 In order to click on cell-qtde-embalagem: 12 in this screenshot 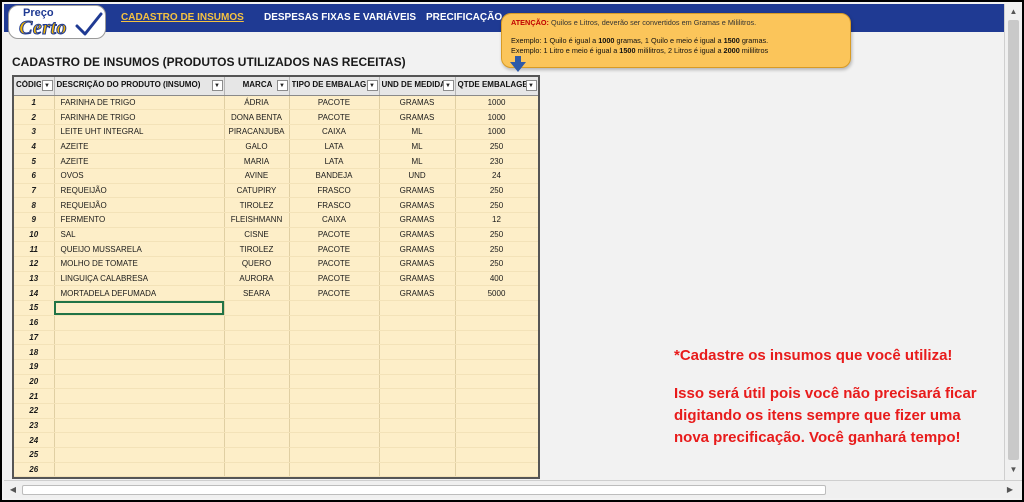, I will do `click(496, 220)`.